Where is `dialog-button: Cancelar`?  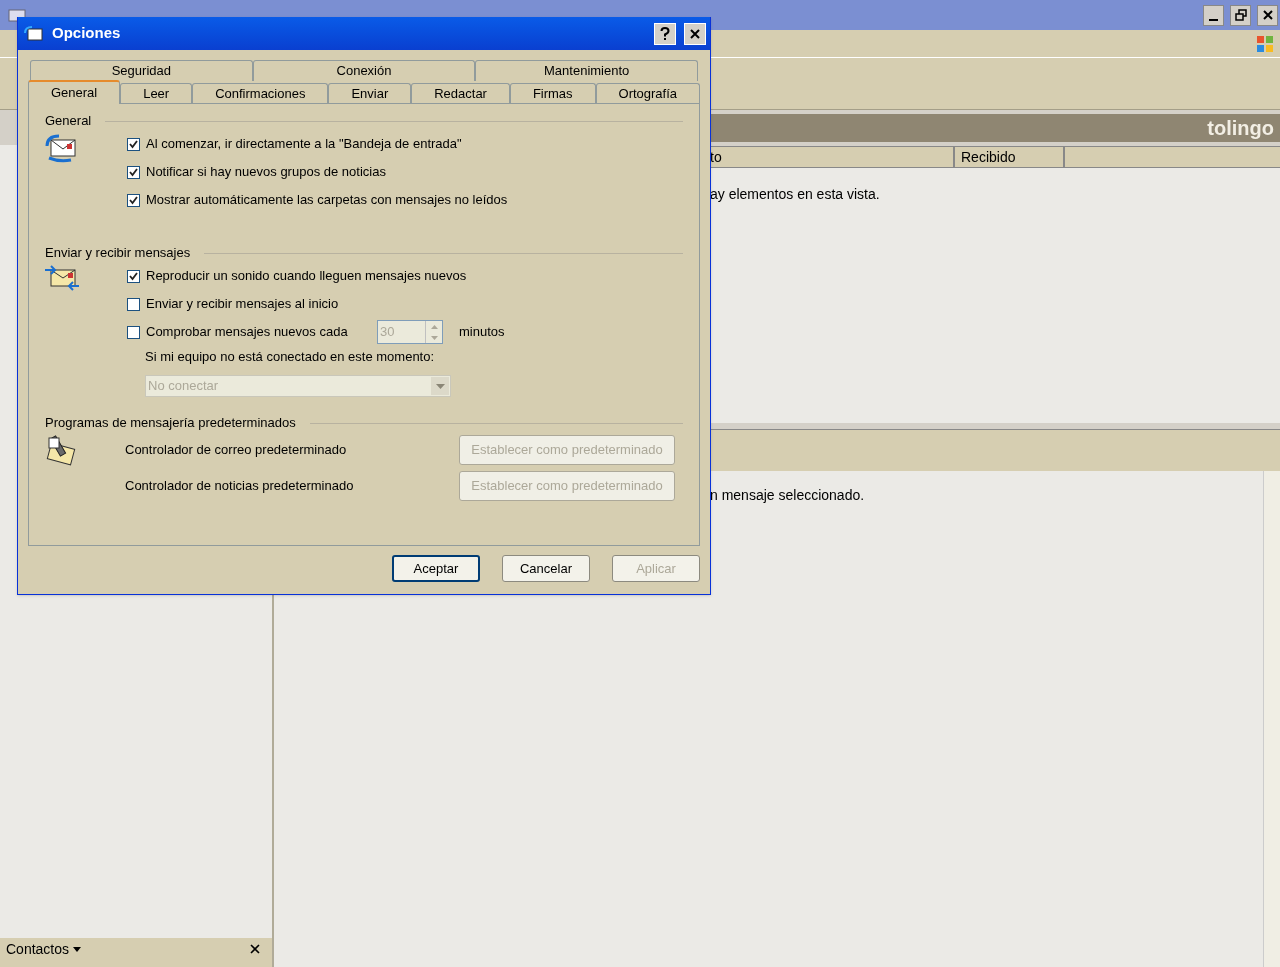 dialog-button: Cancelar is located at coordinates (546, 568).